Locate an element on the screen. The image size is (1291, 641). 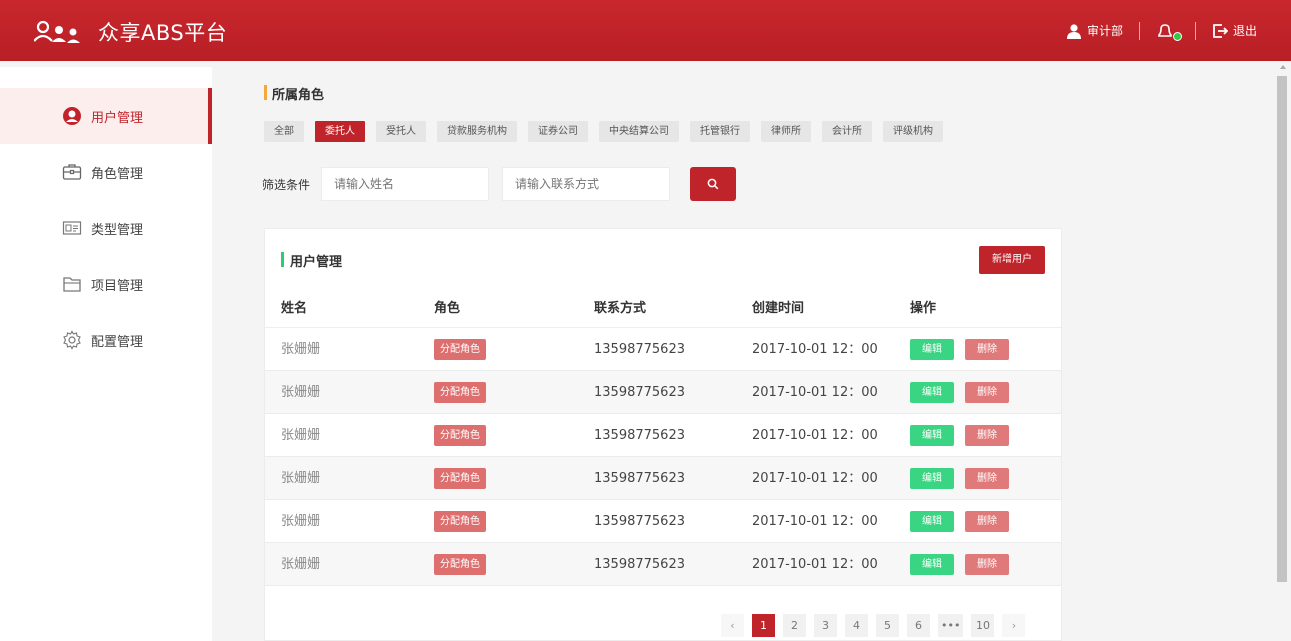
header-actions: 审计部 退出 is located at coordinates (1161, 30).